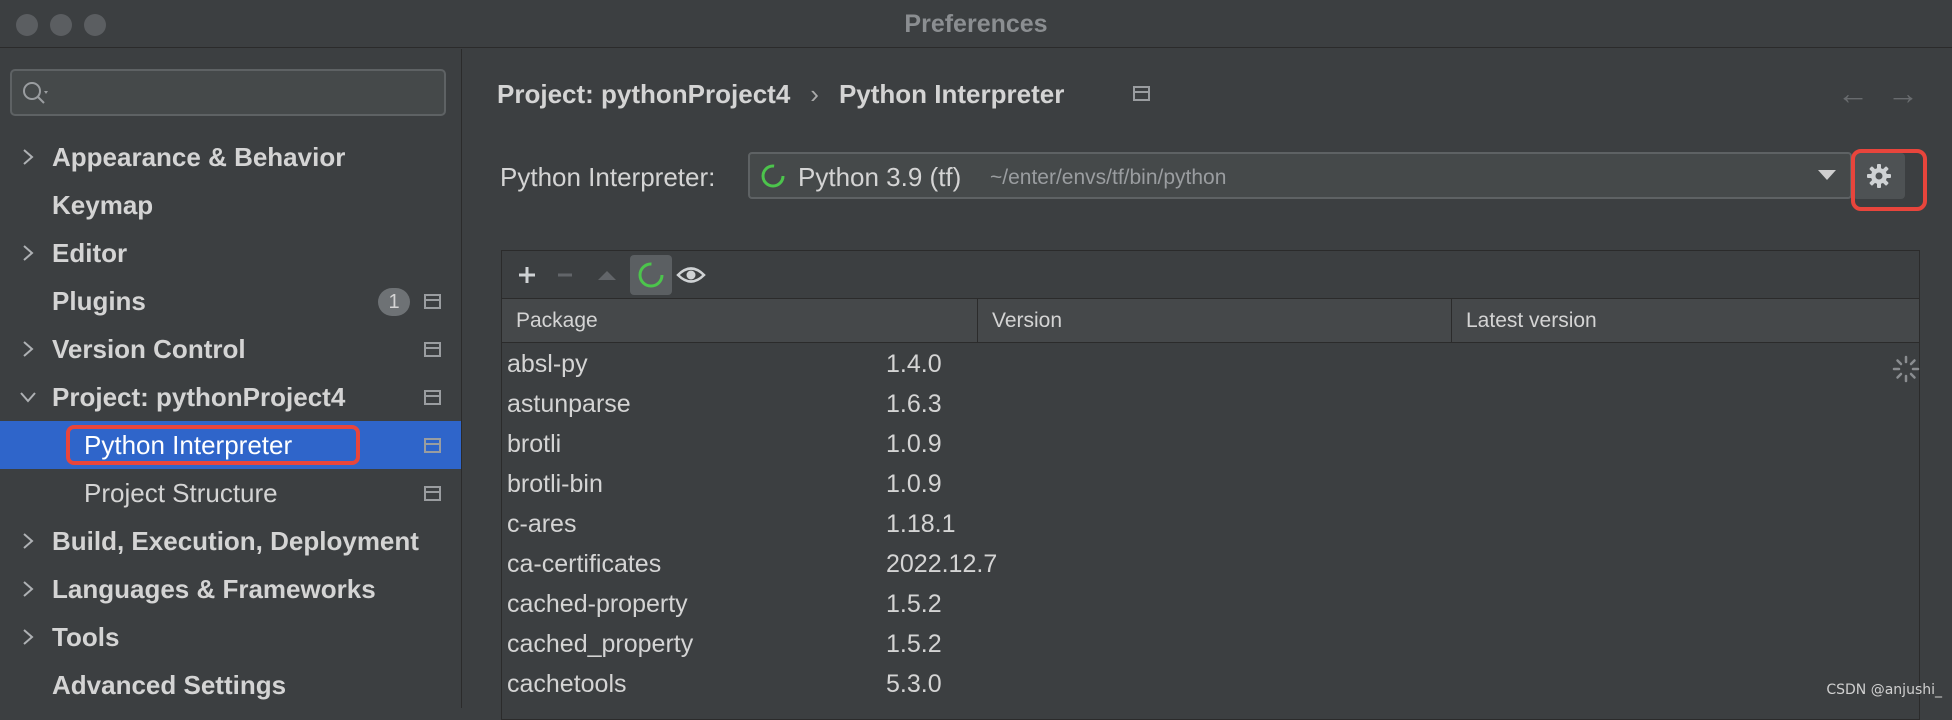  I want to click on plus-icon, so click(527, 275).